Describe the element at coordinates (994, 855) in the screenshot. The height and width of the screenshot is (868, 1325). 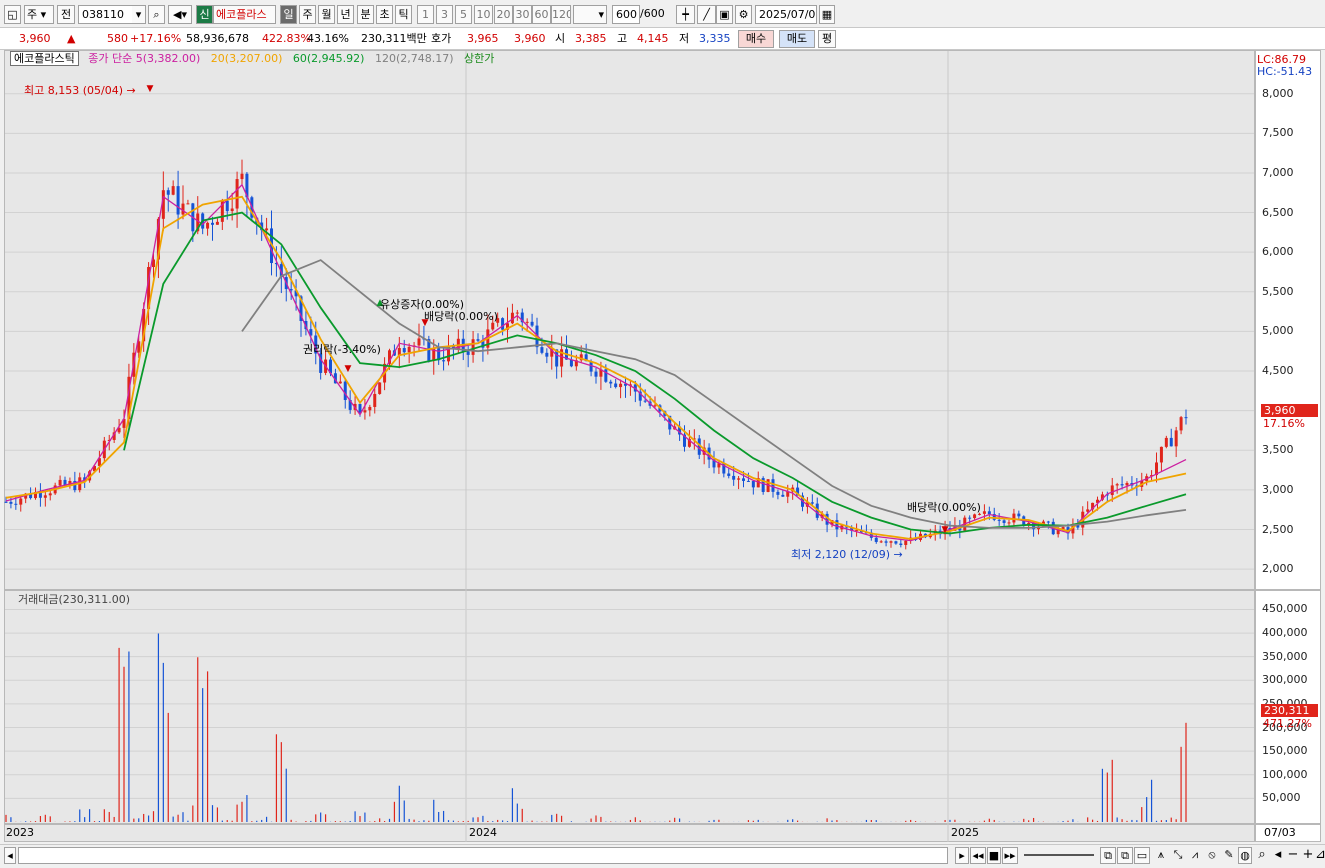
I see `stop-icon: ■` at that location.